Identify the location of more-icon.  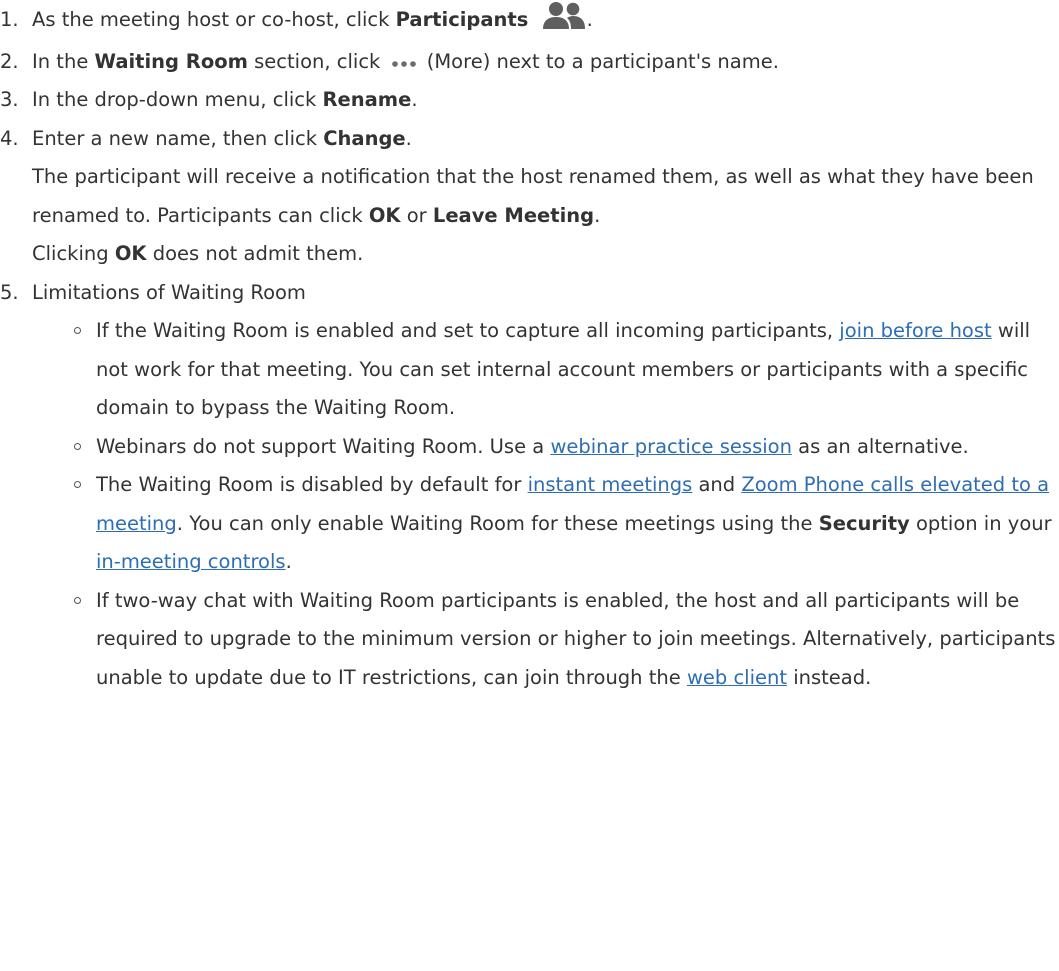
(404, 62).